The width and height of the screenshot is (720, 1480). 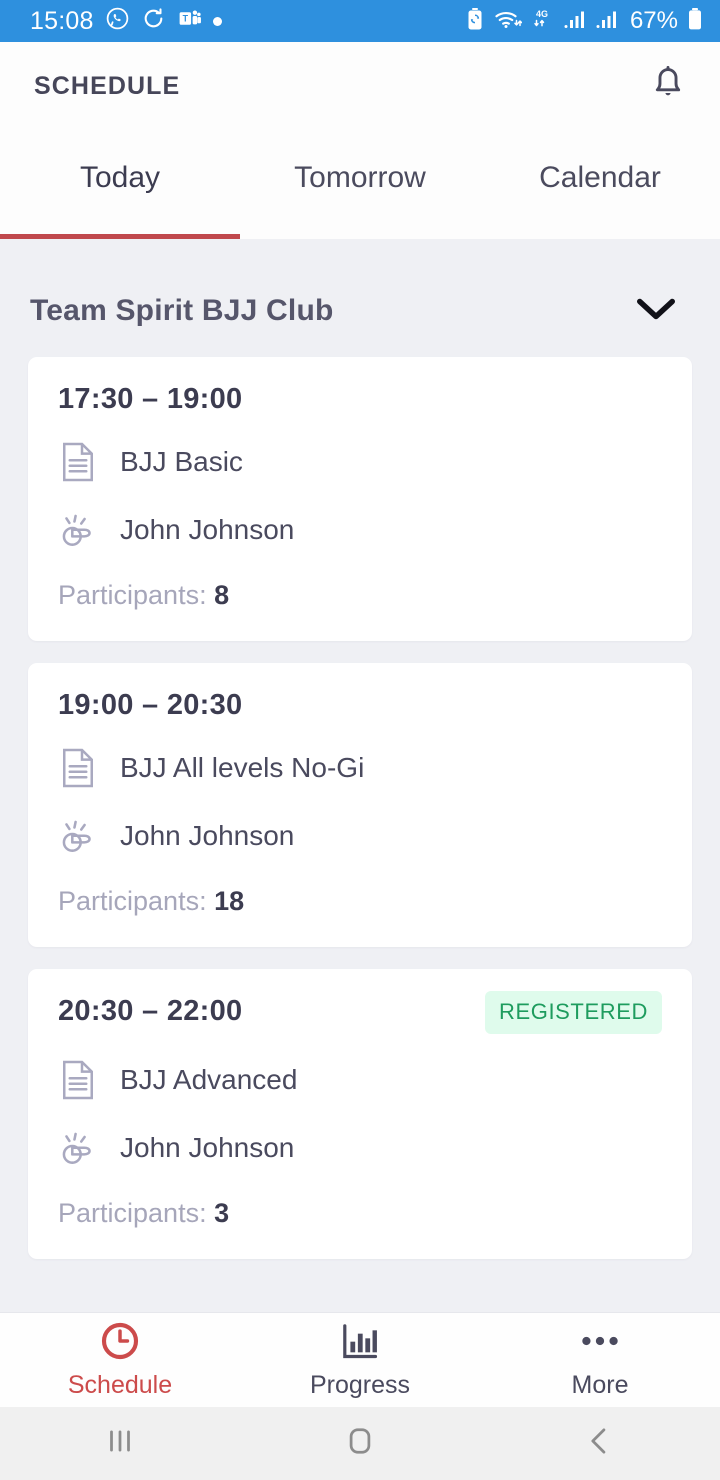 What do you see at coordinates (62, 20) in the screenshot?
I see `status-bar-clock: 15:08` at bounding box center [62, 20].